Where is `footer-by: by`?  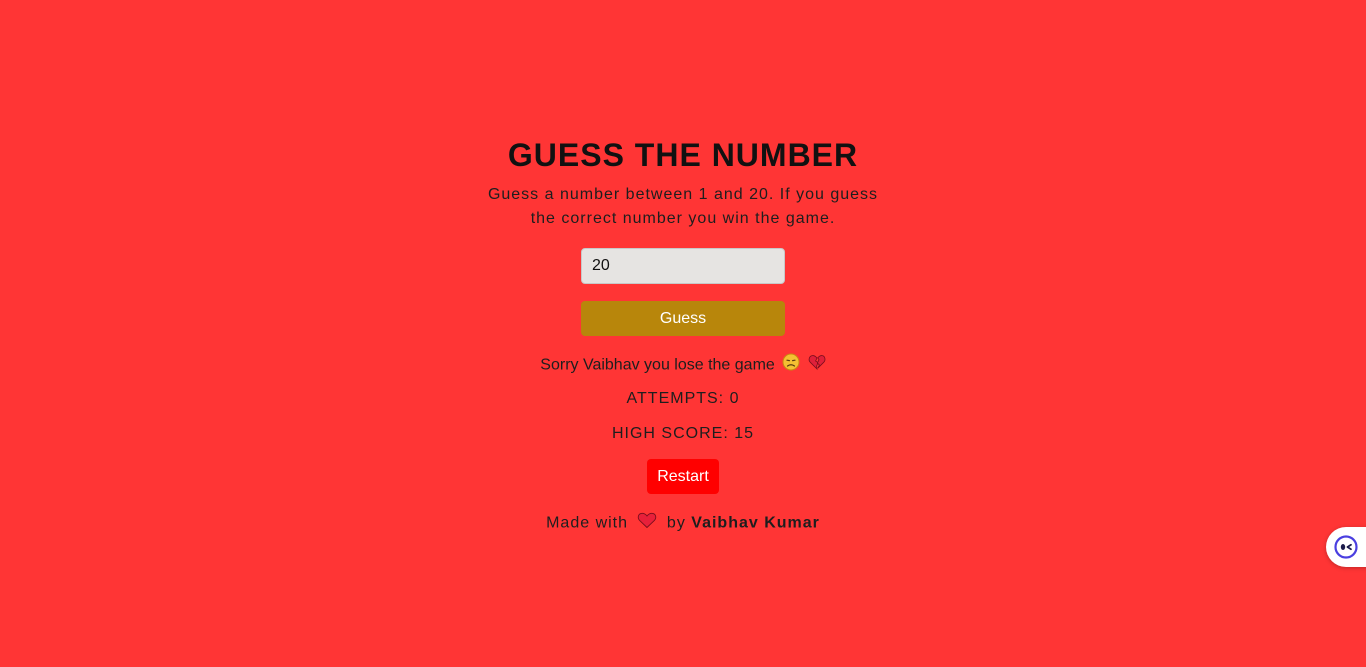 footer-by: by is located at coordinates (676, 523).